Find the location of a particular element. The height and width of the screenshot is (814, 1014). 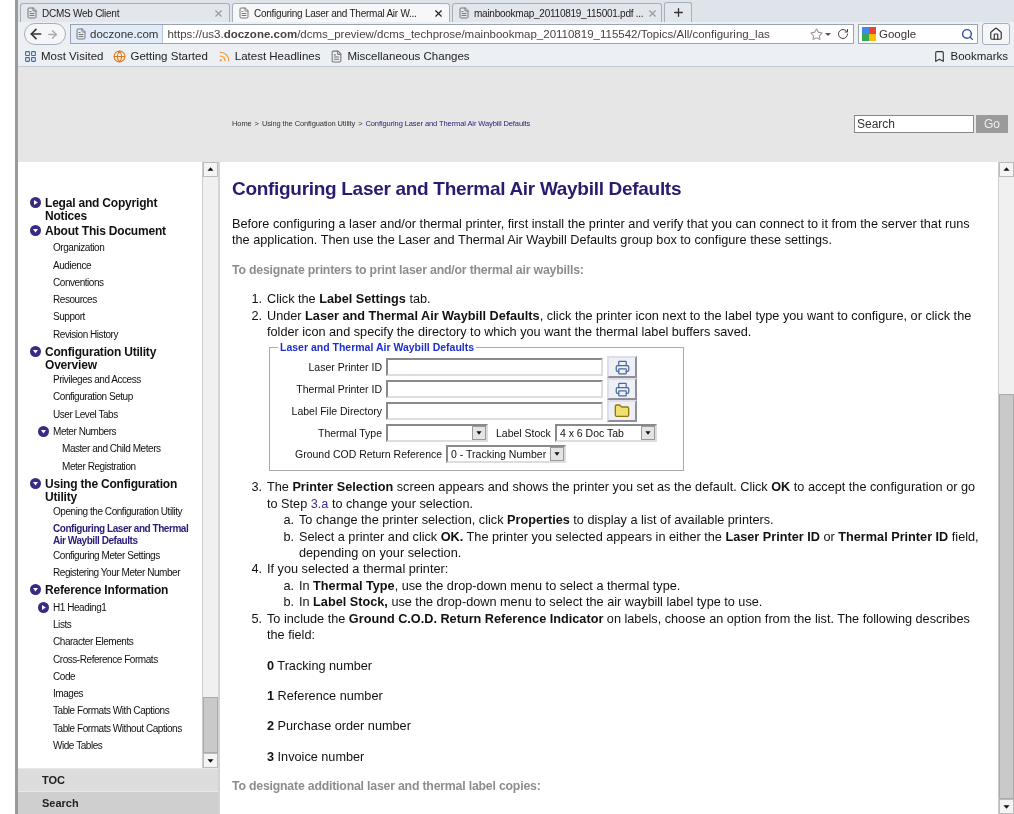

step-text: If you selected a thermal printer: is located at coordinates (358, 569).